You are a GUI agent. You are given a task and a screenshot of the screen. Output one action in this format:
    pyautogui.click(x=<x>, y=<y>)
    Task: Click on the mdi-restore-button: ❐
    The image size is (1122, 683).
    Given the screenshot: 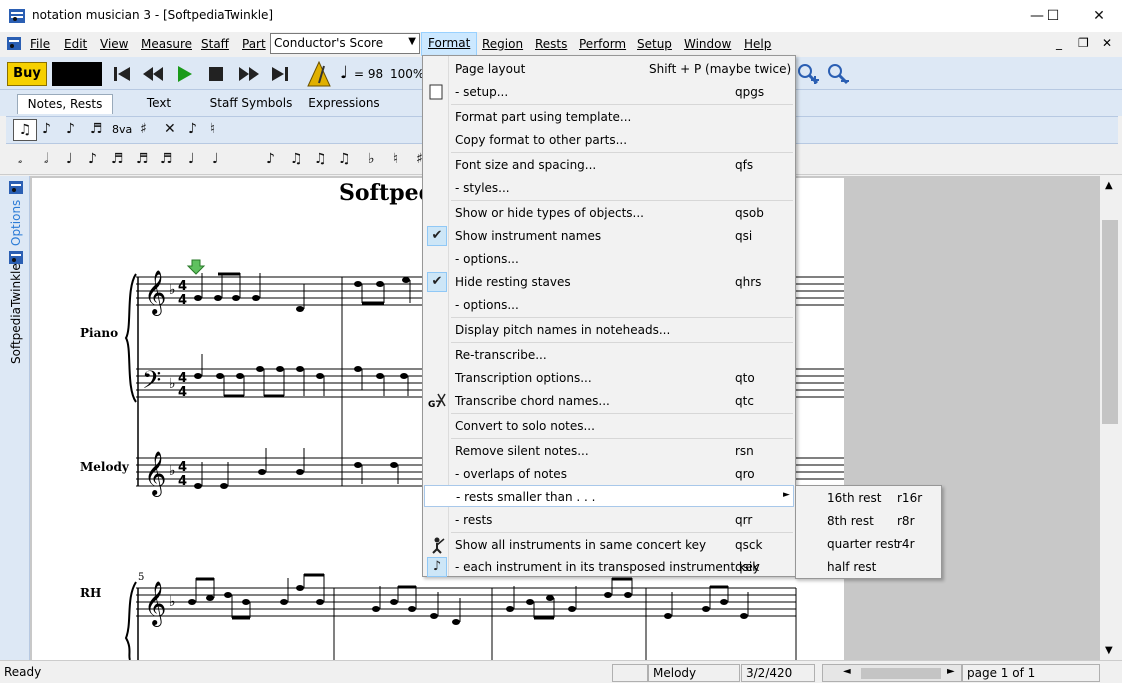 What is the action you would take?
    pyautogui.click(x=1083, y=43)
    